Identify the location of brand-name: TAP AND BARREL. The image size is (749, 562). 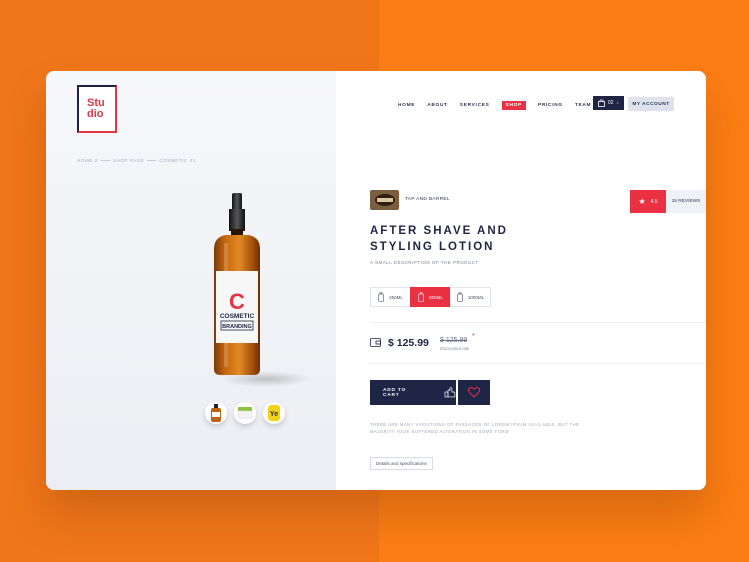
(427, 199).